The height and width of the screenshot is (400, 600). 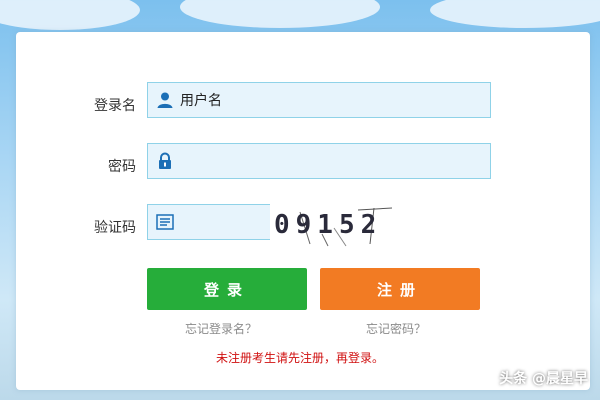 I want to click on username-value: 用户名, so click(x=201, y=101).